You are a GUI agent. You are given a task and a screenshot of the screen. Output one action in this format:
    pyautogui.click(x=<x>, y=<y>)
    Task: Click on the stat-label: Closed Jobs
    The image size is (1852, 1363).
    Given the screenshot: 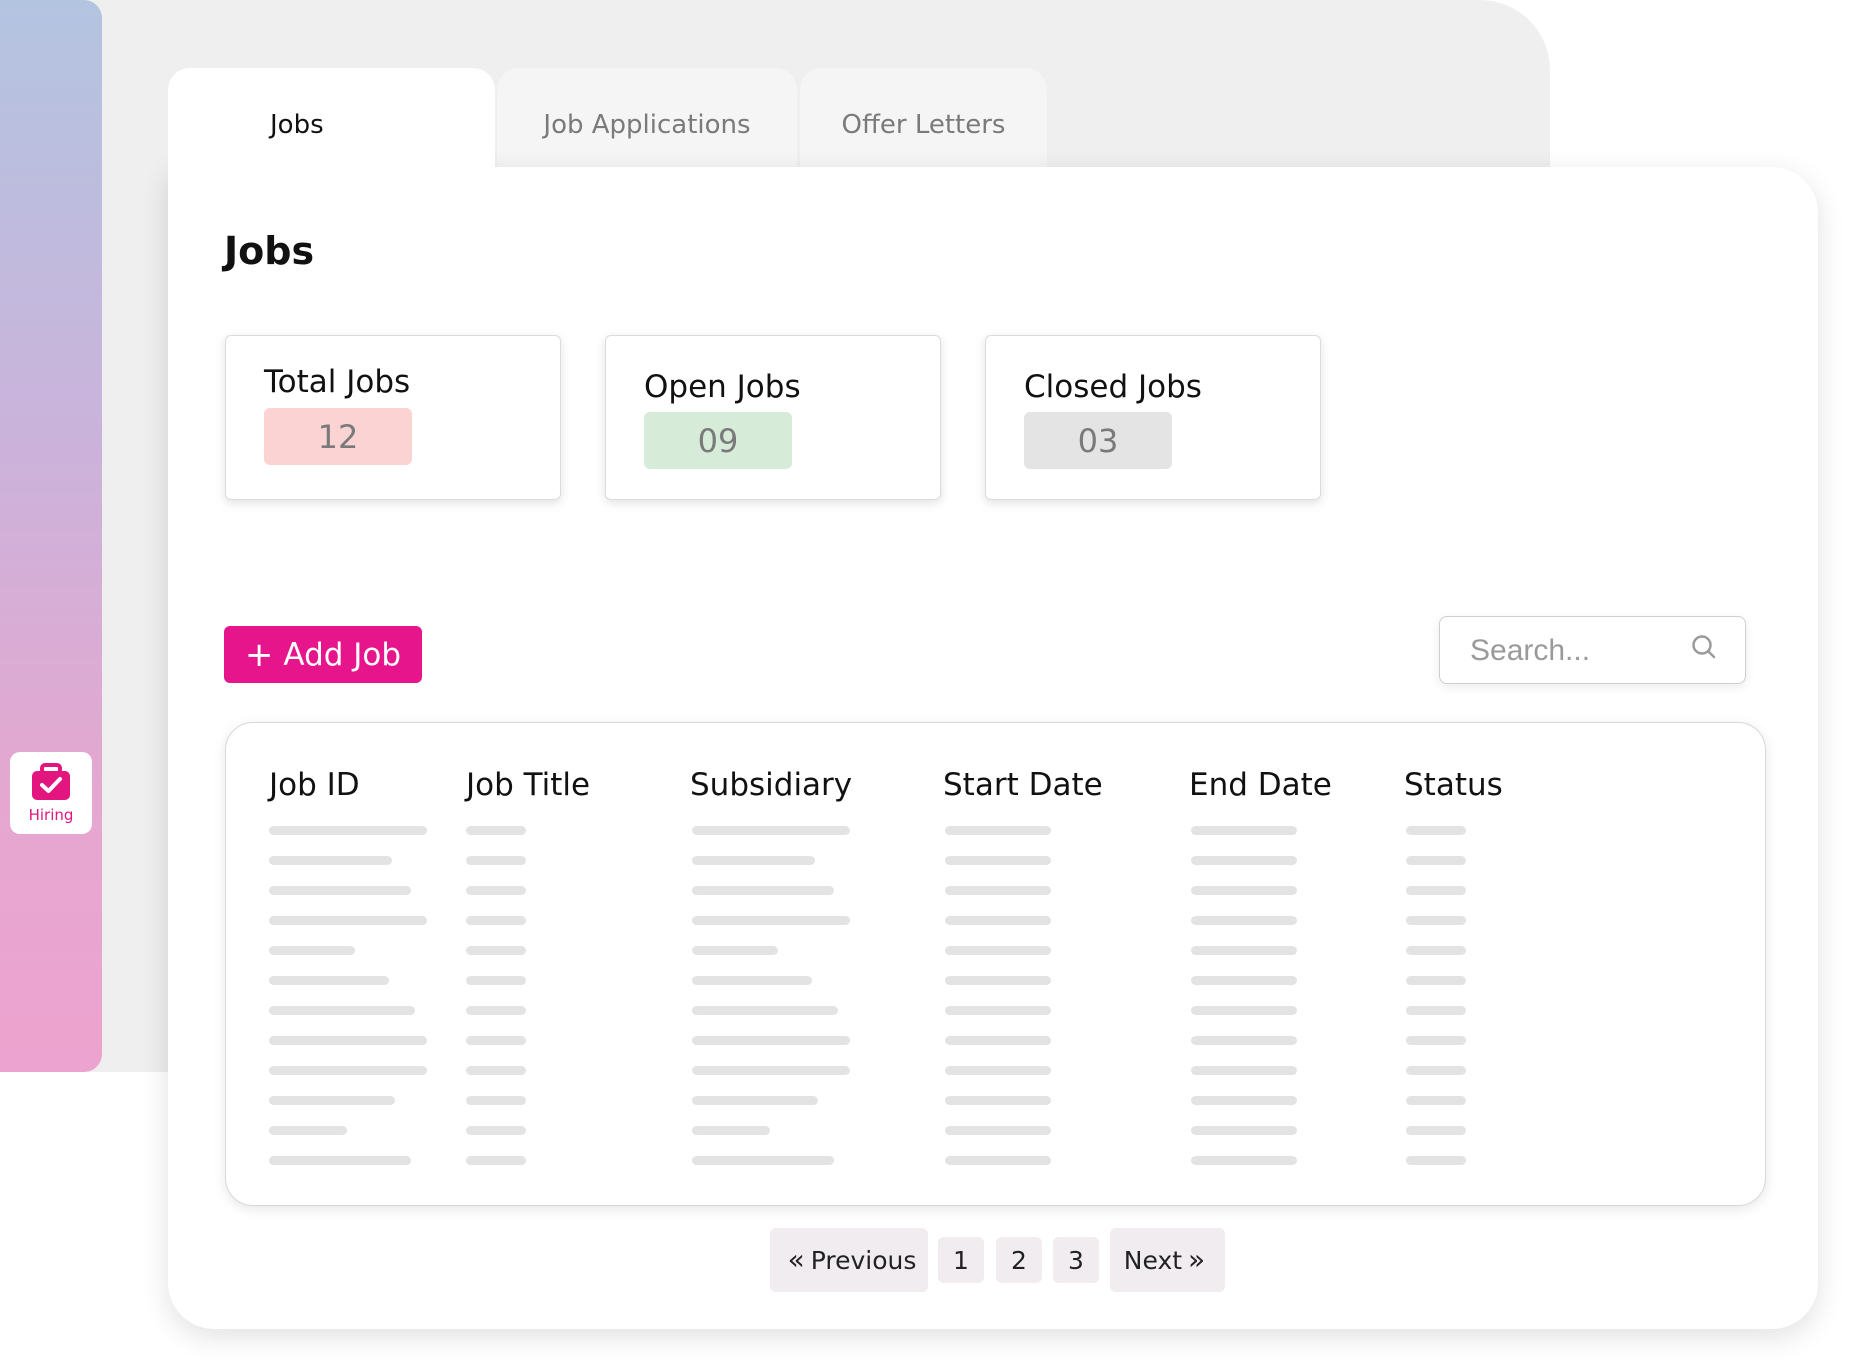 What is the action you would take?
    pyautogui.click(x=1113, y=387)
    